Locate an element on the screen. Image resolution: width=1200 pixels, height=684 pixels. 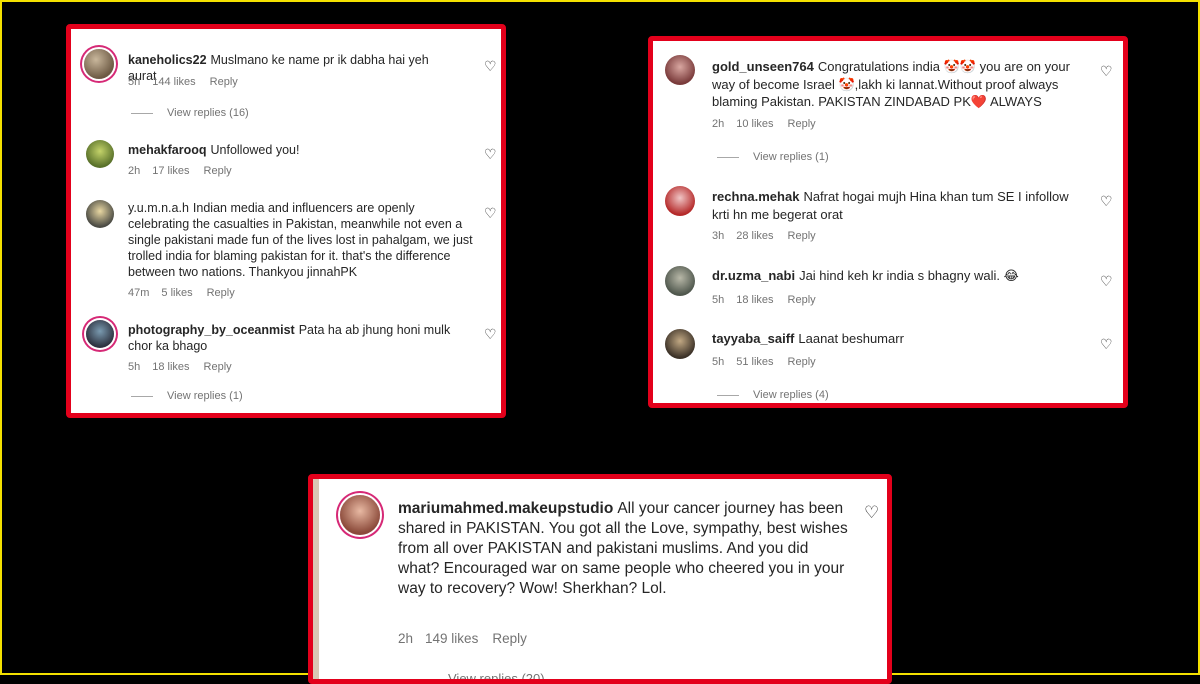
comment-meta: 3h 28 likes Reply is located at coordinates (770, 236).